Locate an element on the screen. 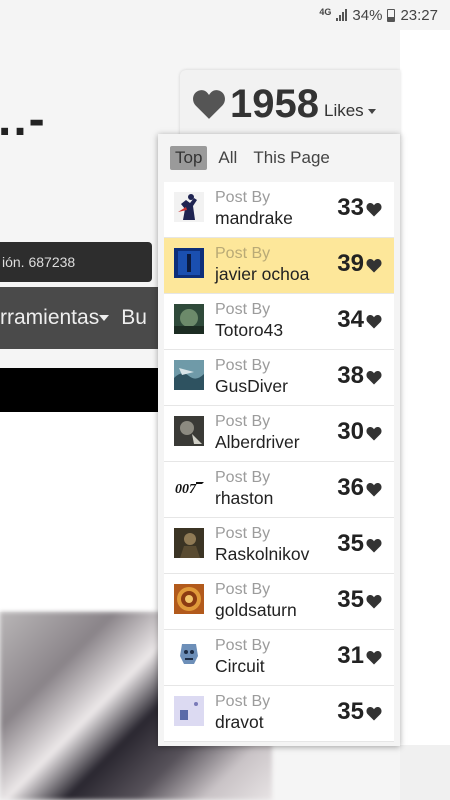  like-count: 34 is located at coordinates (350, 319).